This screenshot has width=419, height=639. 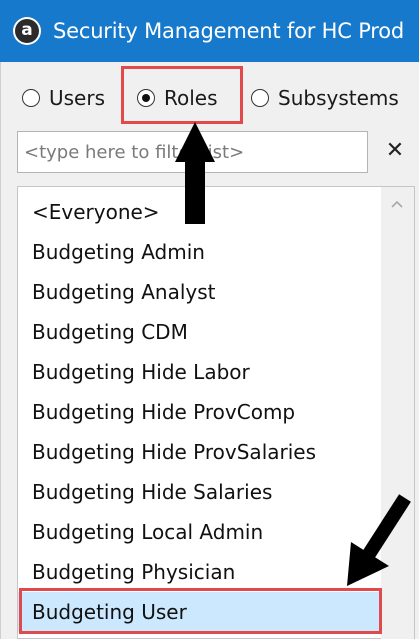 I want to click on list-item-budgeting-hide-labor: Budgeting Hide Labor, so click(x=200, y=372).